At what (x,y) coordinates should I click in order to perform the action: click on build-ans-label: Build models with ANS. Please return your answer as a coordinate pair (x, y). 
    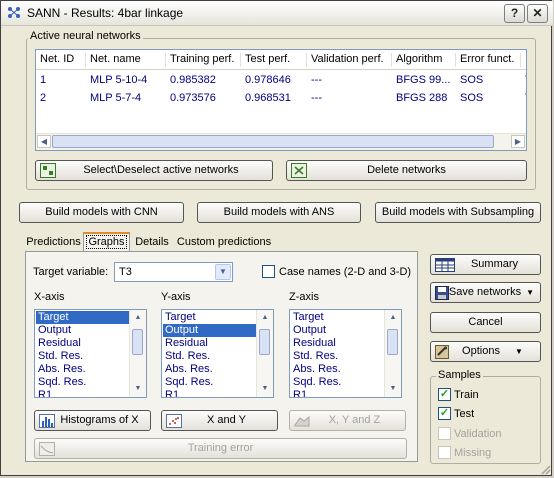
    Looking at the image, I should click on (279, 212).